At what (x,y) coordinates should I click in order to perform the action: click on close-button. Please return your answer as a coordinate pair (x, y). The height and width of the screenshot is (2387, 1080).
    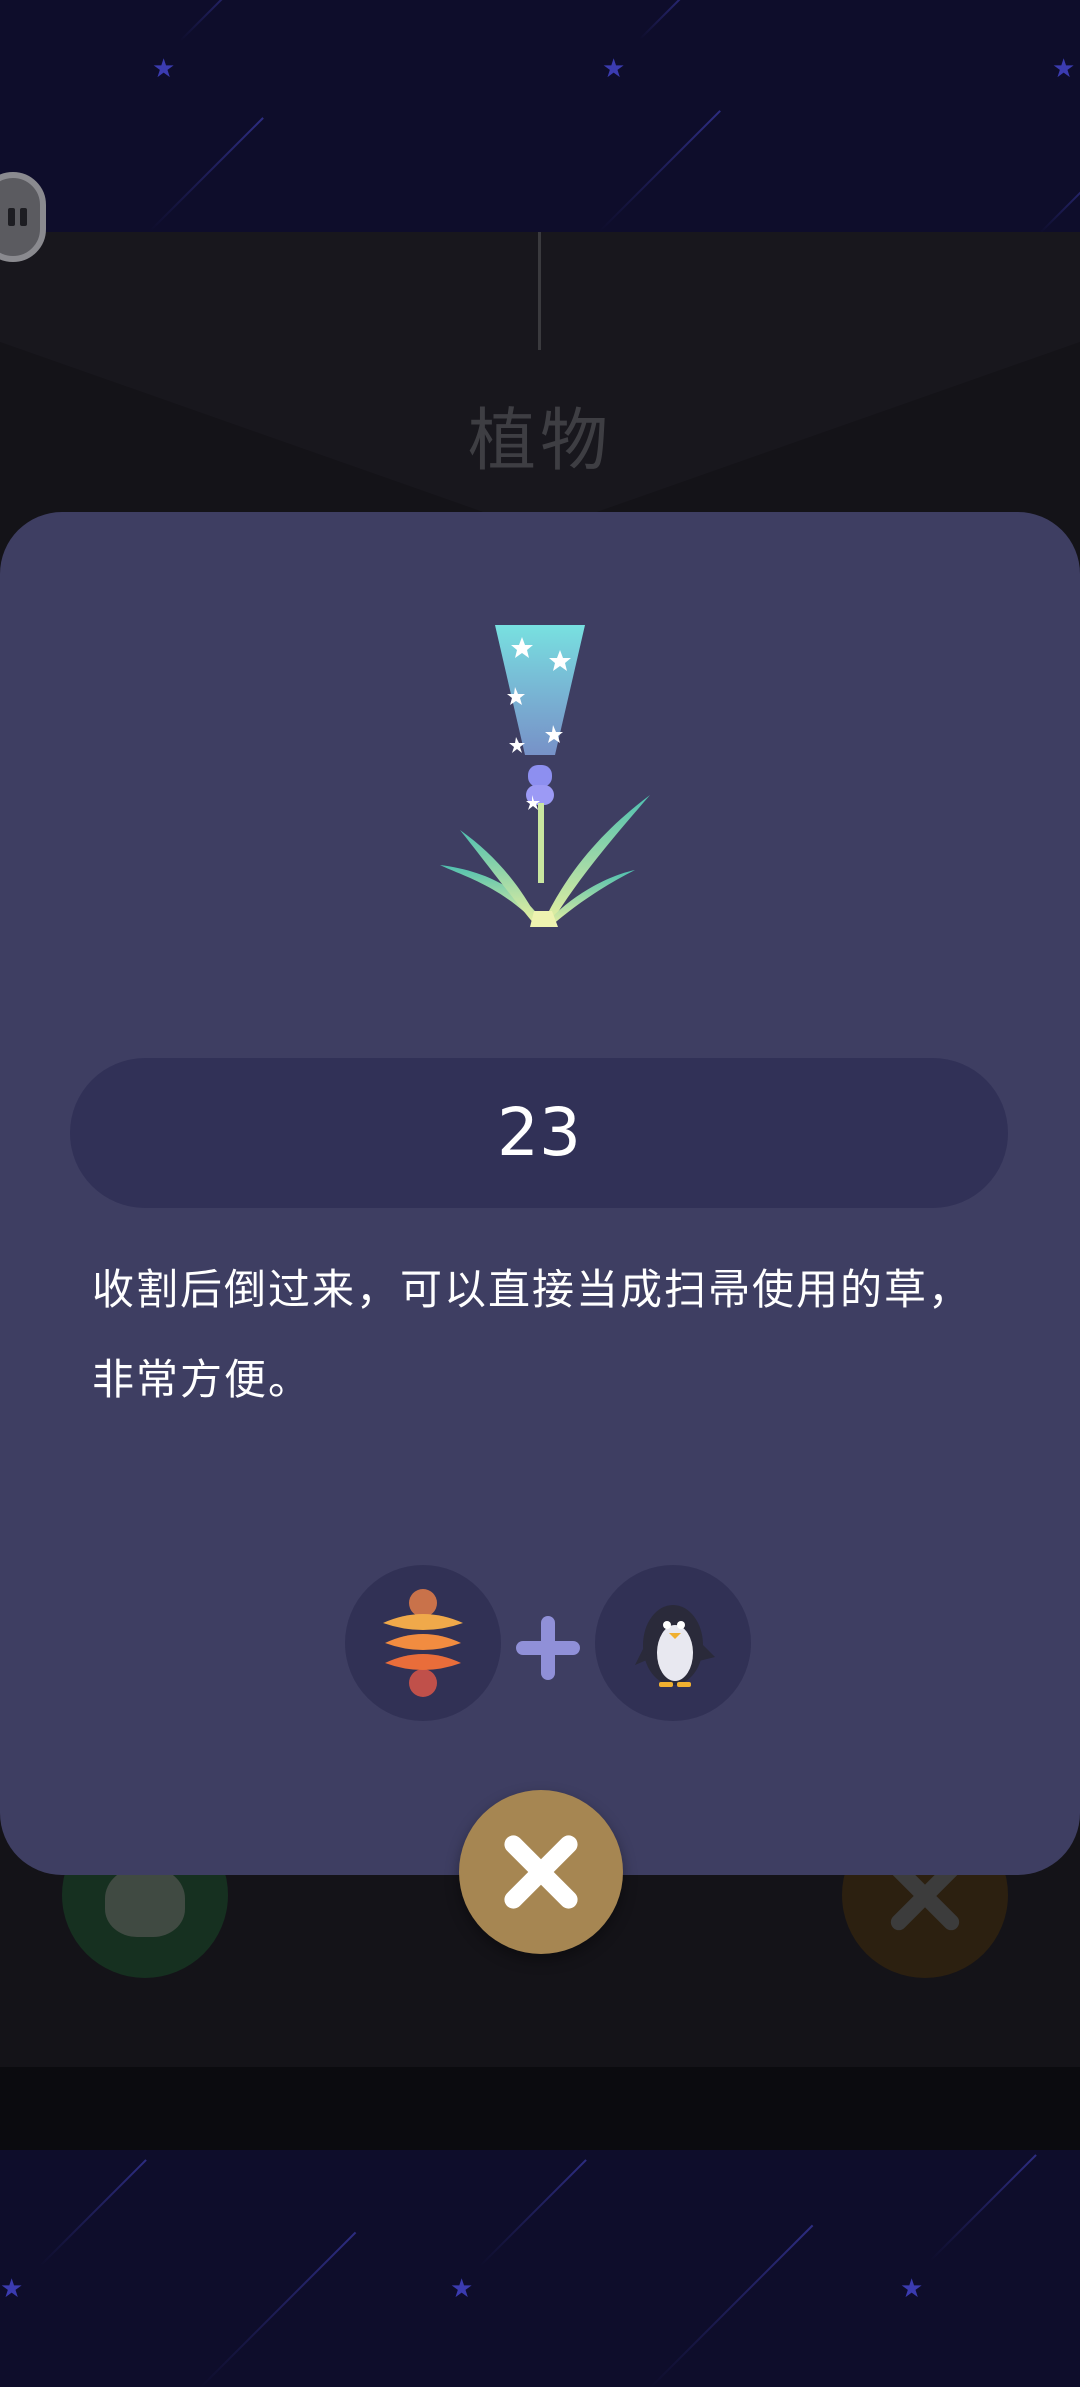
    Looking at the image, I should click on (541, 1872).